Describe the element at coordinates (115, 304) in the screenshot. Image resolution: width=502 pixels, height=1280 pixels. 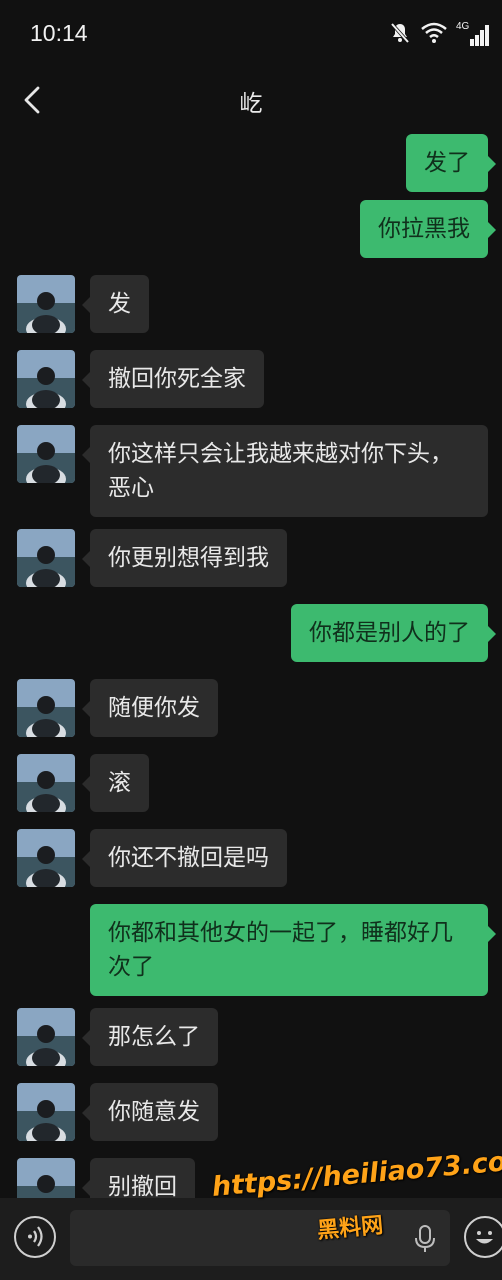
I see `message-bubble: 发` at that location.